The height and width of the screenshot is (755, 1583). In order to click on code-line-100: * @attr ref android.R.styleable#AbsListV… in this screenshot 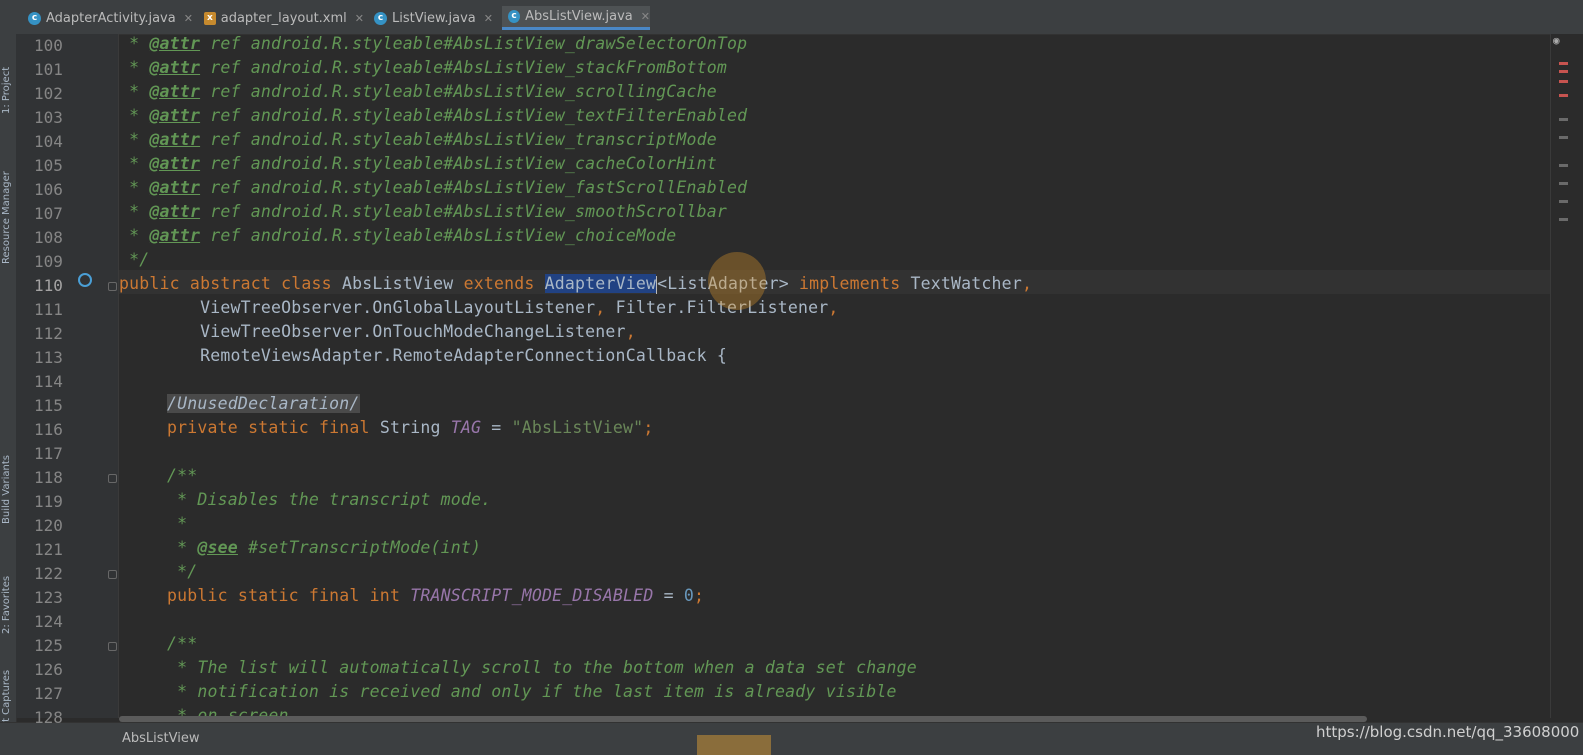, I will do `click(433, 43)`.